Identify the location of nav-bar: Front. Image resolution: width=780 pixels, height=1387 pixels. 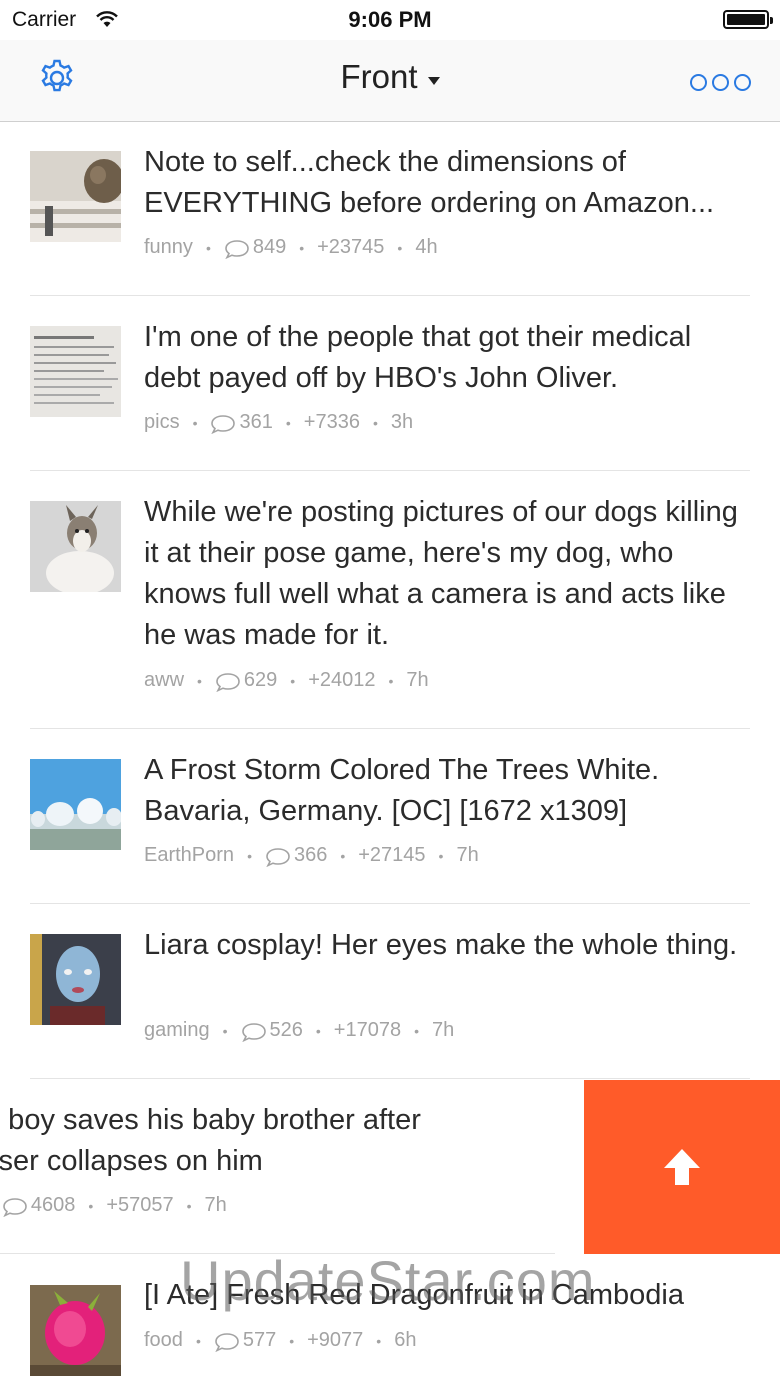
(390, 81).